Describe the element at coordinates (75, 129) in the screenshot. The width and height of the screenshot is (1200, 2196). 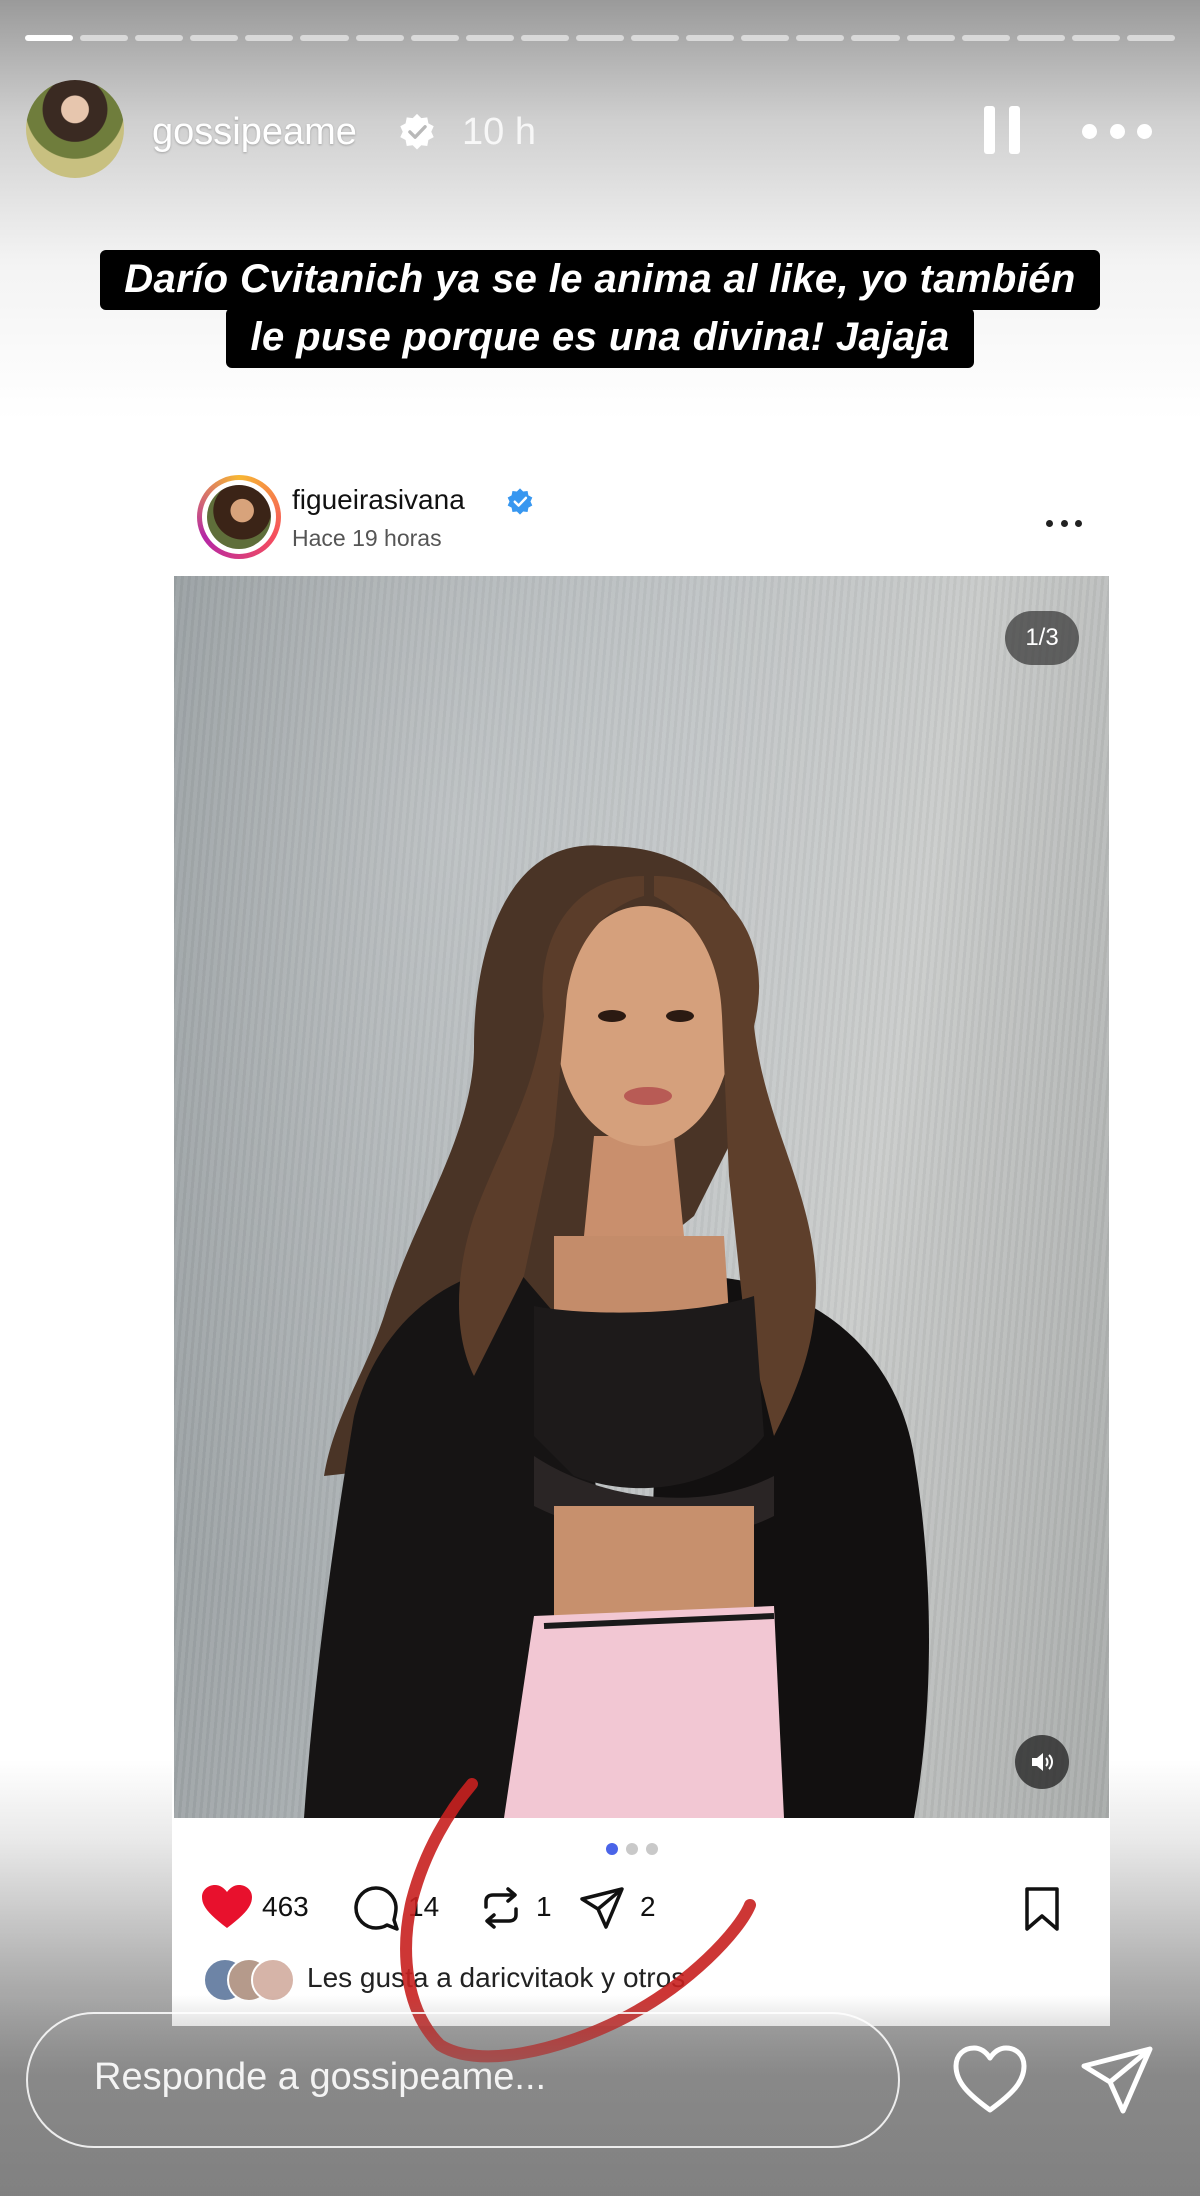
I see `story-avatar` at that location.